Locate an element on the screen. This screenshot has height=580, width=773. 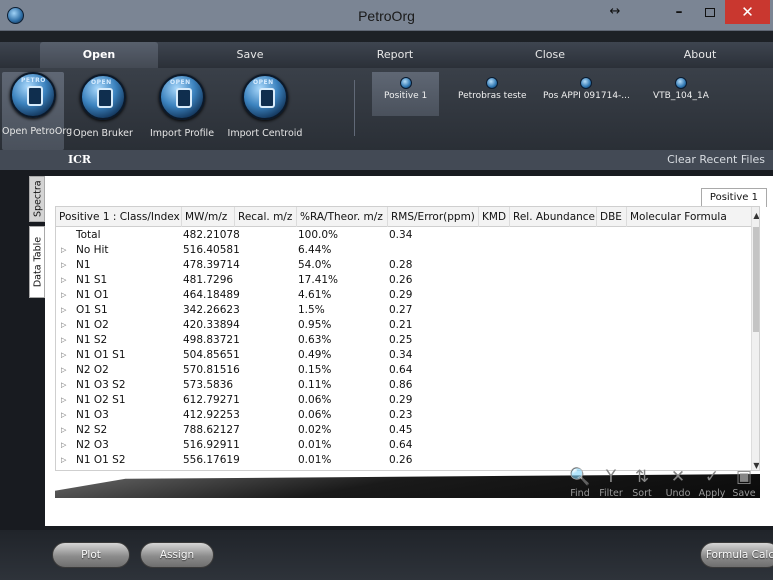
column-header: KMD is located at coordinates (494, 217).